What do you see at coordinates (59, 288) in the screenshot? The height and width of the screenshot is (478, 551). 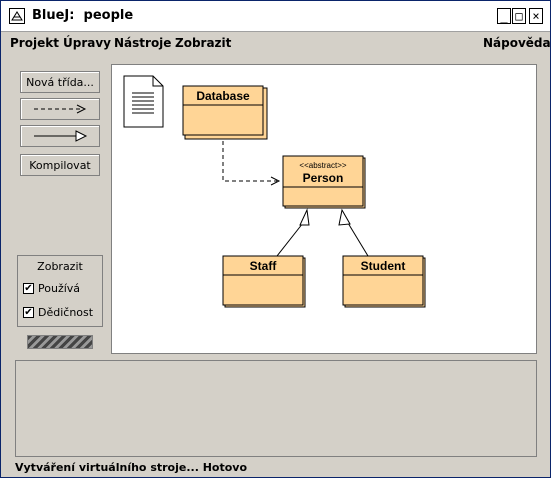 I see `uses-label: Používá` at bounding box center [59, 288].